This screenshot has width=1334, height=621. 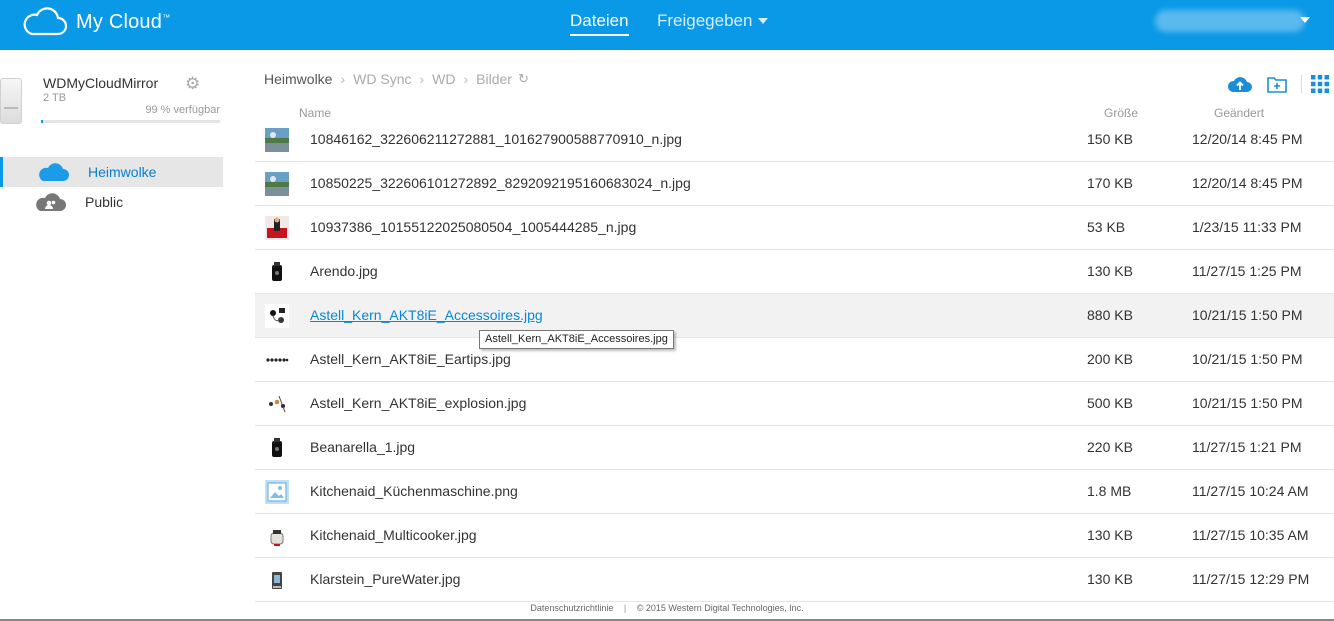 I want to click on file-row: Arendo.jpg 130 KB 11/27/15 1:25 PM, so click(x=794, y=272).